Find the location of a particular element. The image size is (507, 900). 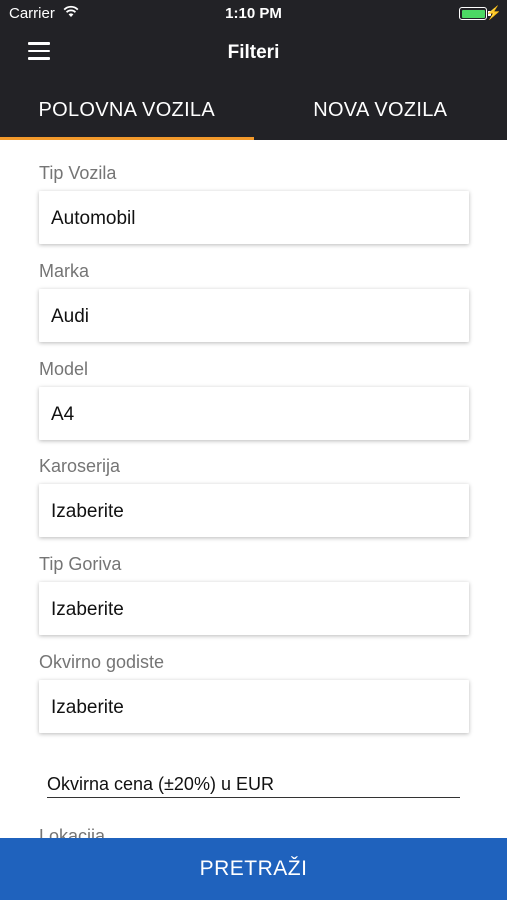

tip-goriva-select: Izaberite is located at coordinates (254, 608).